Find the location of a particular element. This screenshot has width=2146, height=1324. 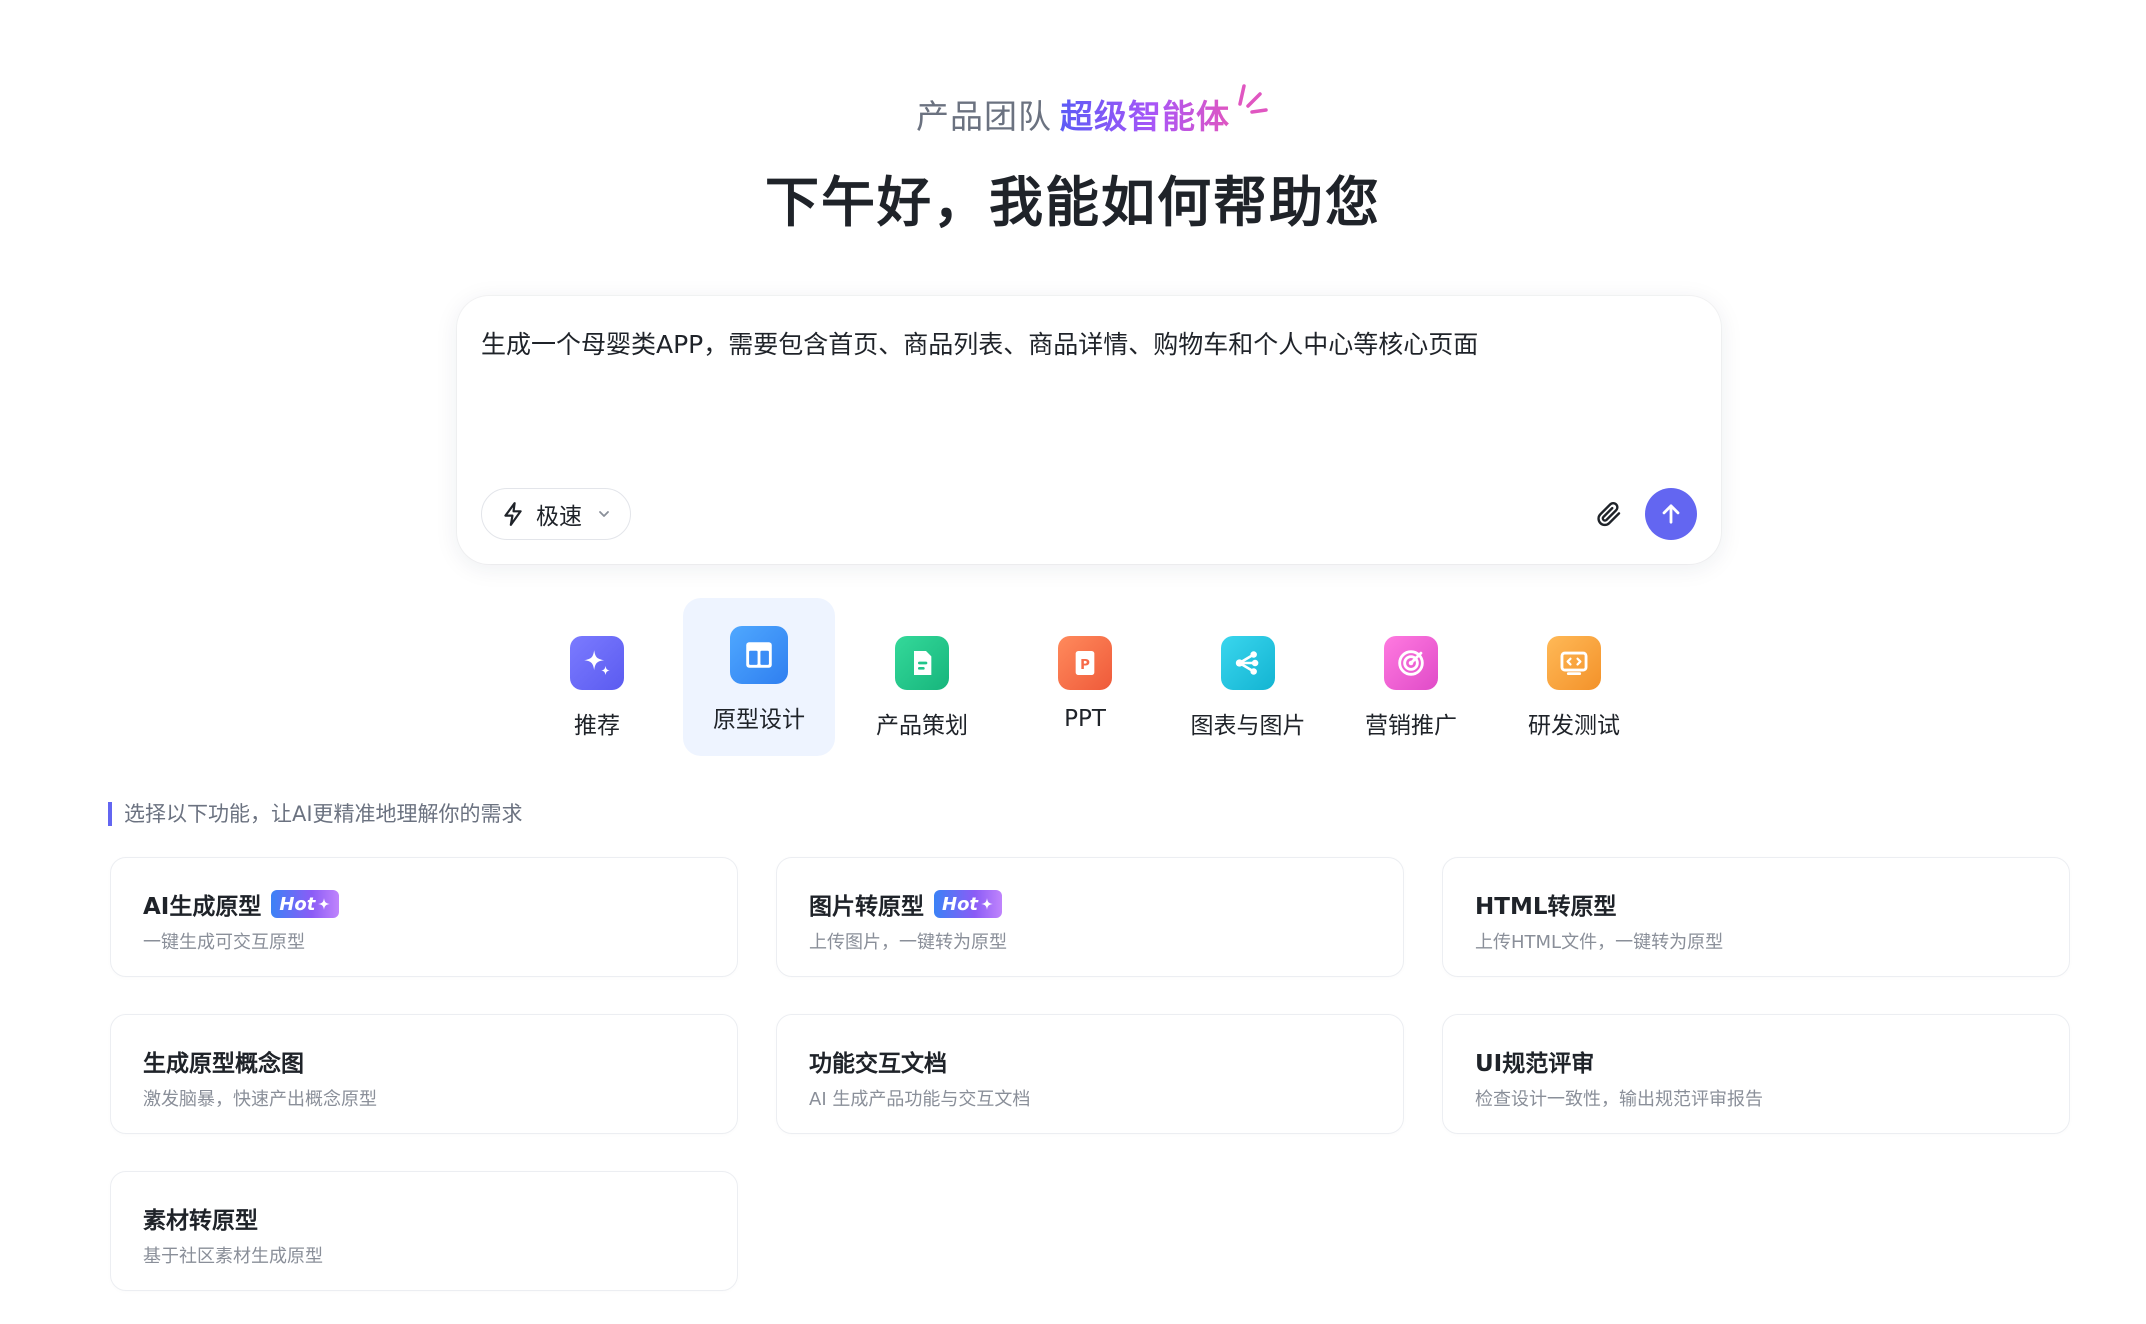

card-title-row: 生成原型概念图 is located at coordinates (440, 1061).